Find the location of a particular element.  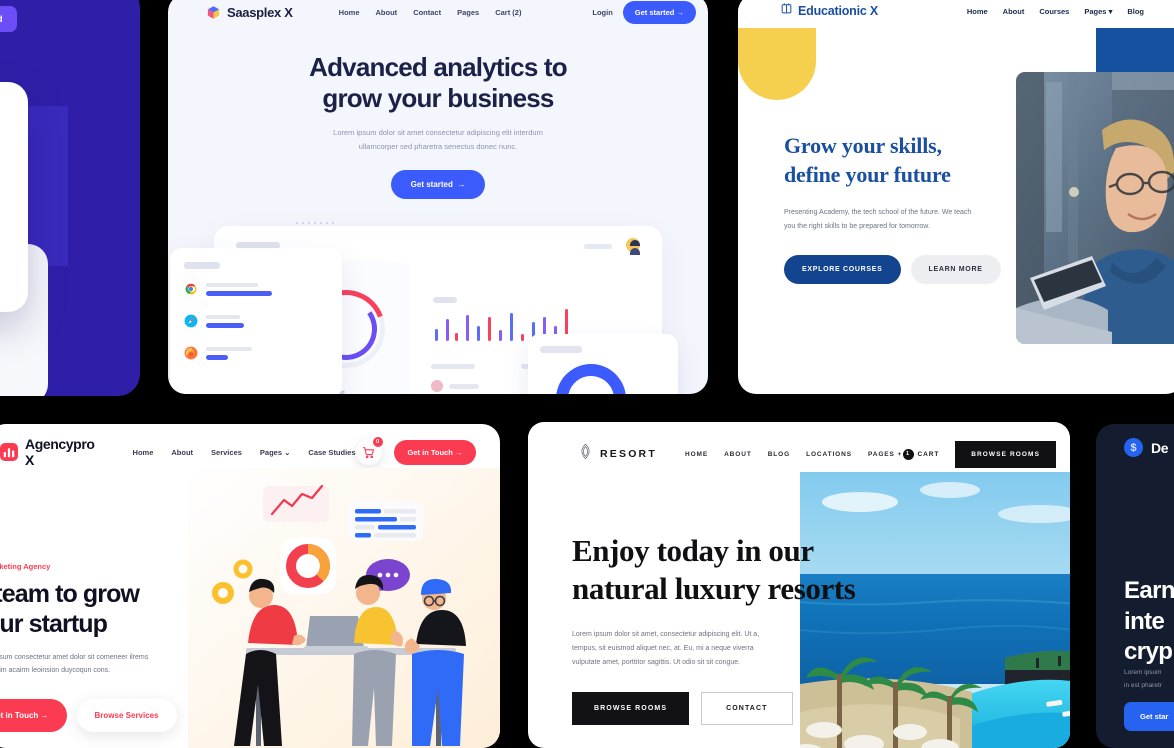

agencypro-nav-links: Home About Services Pages ⌄ Case Studies is located at coordinates (244, 452).